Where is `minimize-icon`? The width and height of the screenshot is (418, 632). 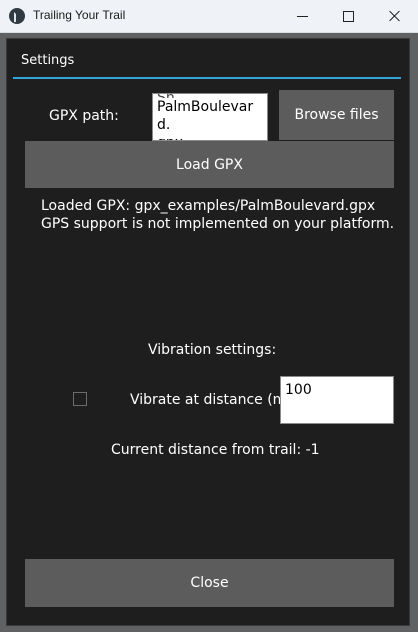 minimize-icon is located at coordinates (302, 16).